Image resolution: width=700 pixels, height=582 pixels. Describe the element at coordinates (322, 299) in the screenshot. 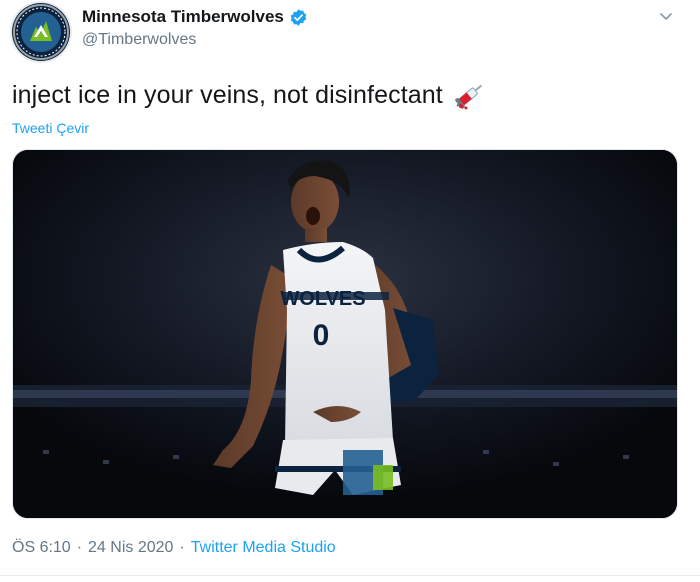

I see `jersey-wordmark: WOLVES` at that location.